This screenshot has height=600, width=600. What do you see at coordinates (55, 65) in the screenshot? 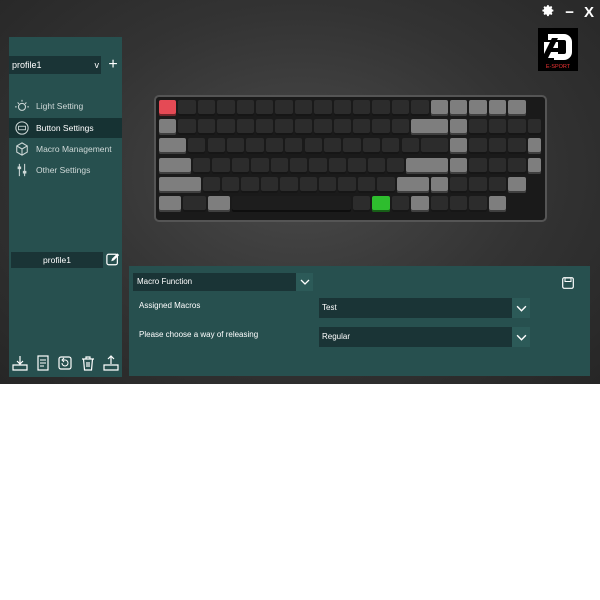
I see `profile-select: profile1 v` at bounding box center [55, 65].